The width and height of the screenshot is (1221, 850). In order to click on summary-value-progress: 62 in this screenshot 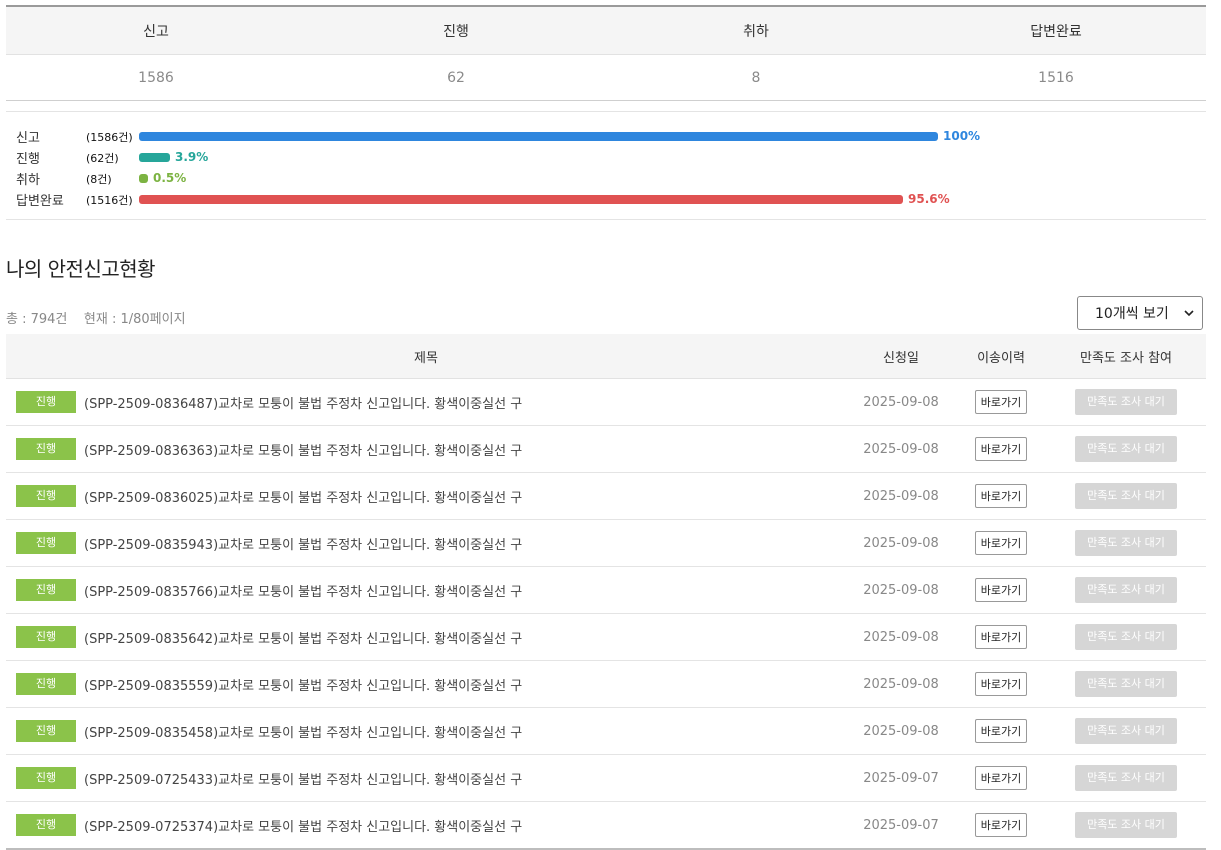, I will do `click(456, 77)`.